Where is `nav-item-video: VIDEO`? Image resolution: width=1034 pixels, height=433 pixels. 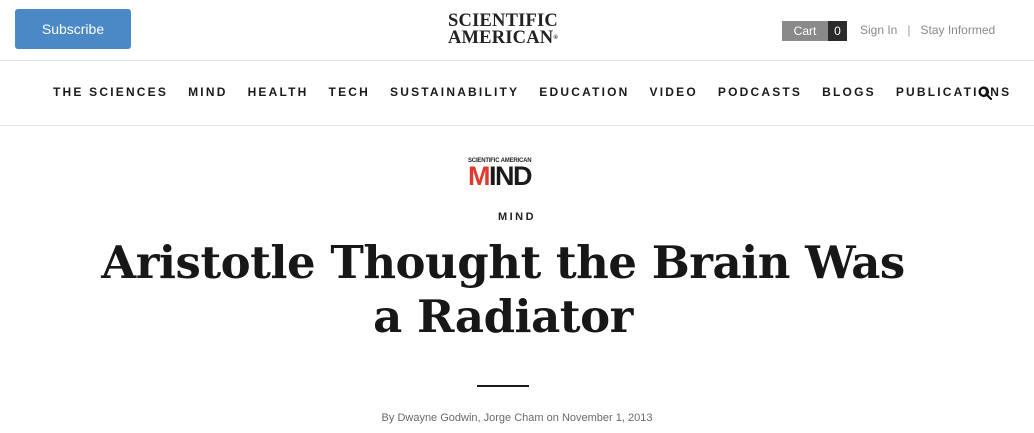 nav-item-video: VIDEO is located at coordinates (674, 92).